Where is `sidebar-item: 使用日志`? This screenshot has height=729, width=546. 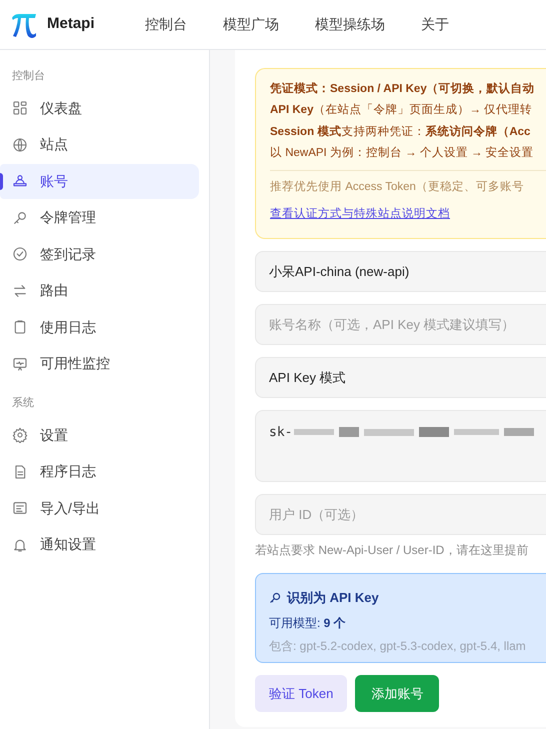 sidebar-item: 使用日志 is located at coordinates (99, 327).